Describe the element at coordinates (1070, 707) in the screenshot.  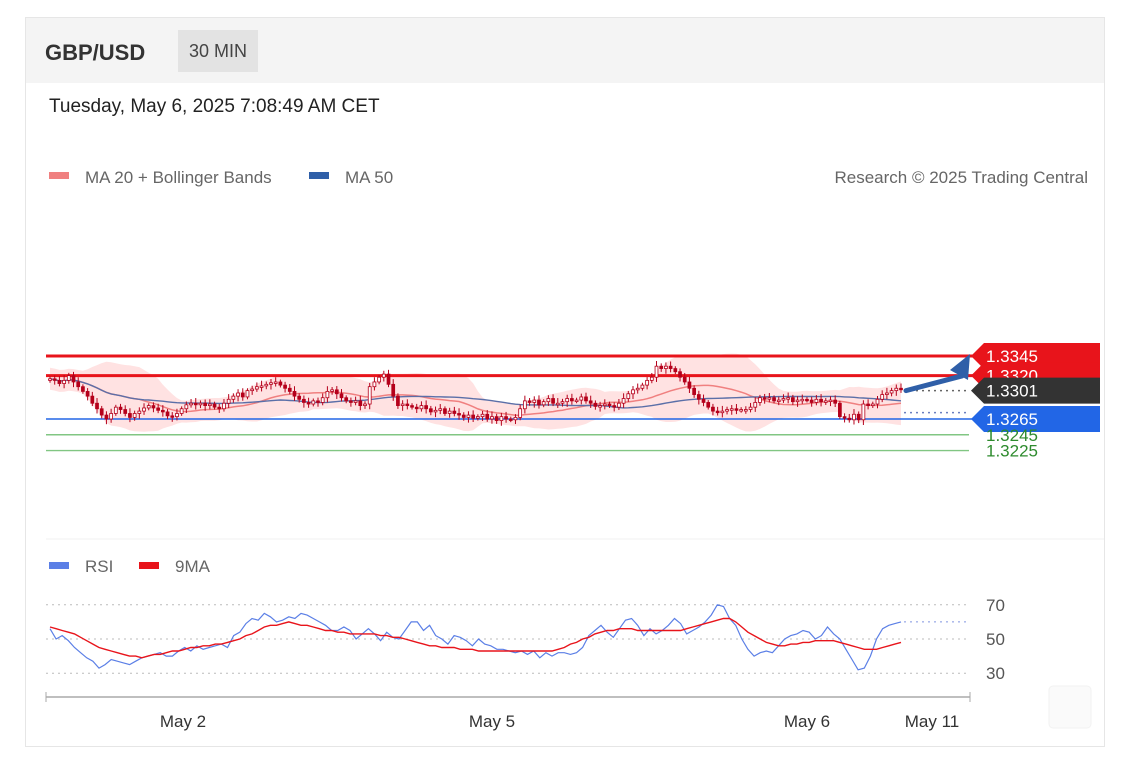
I see `scroll-top-button` at that location.